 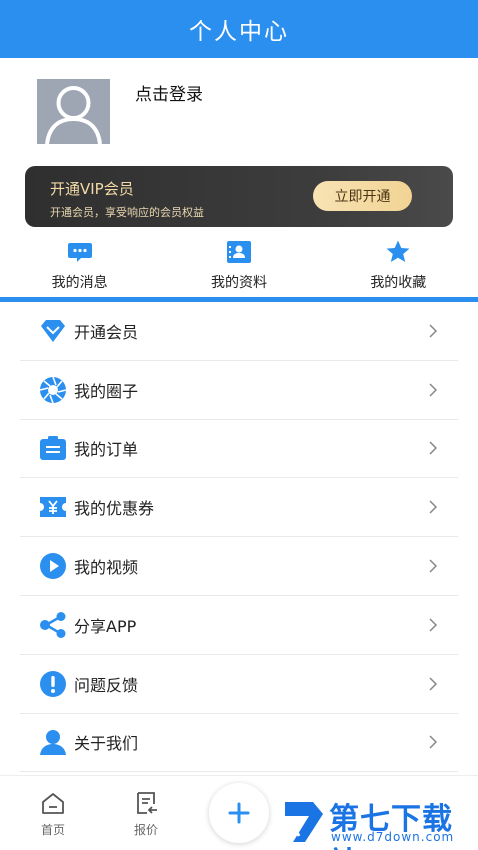 I want to click on tab-quote: 报价, so click(x=146, y=814).